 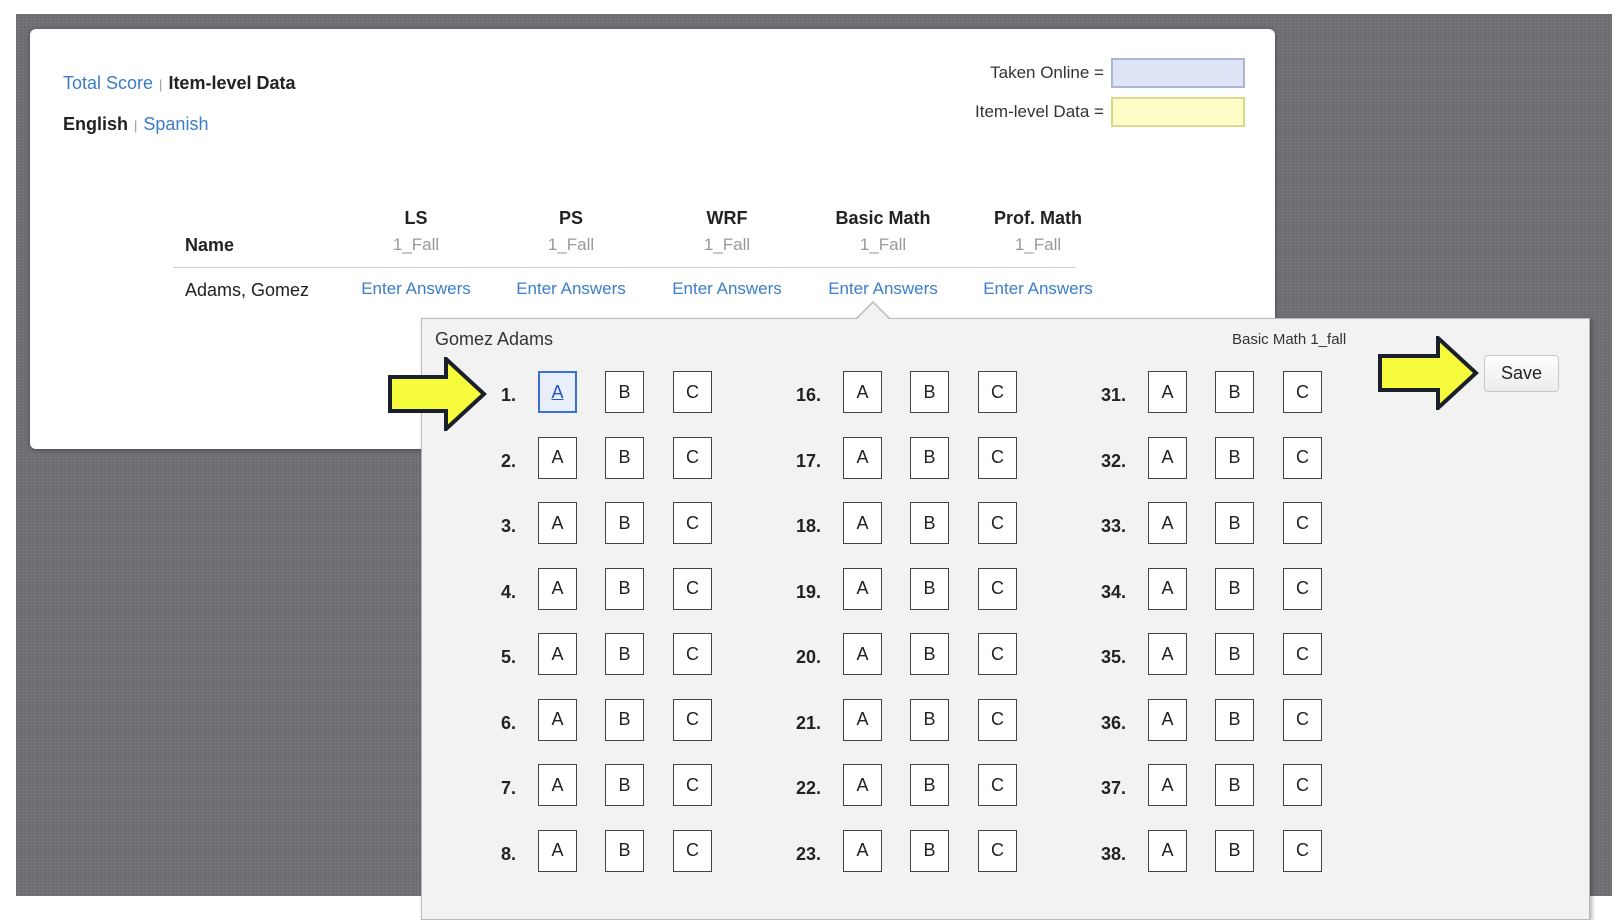 I want to click on legend-item-level: Item-level Data =, so click(x=1110, y=112).